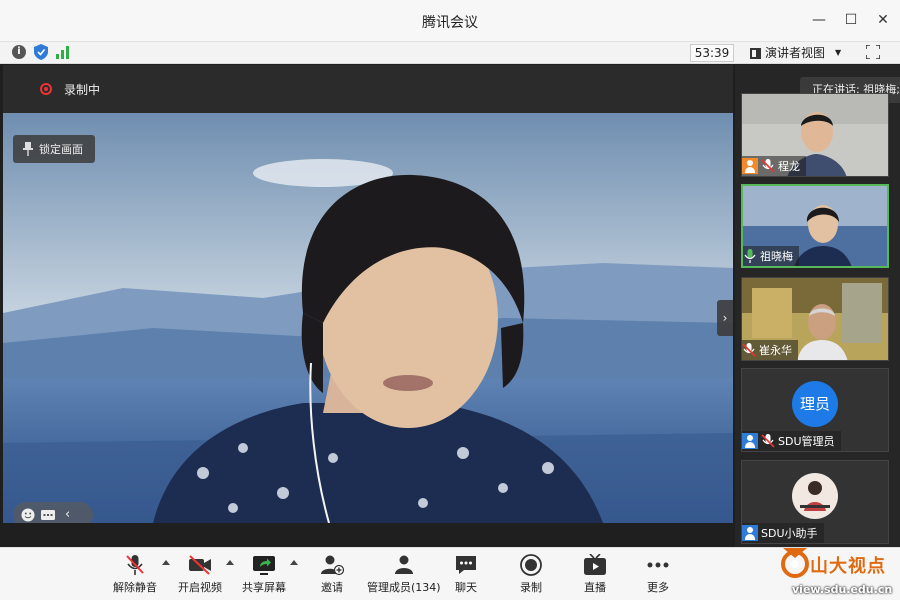 The height and width of the screenshot is (600, 900). What do you see at coordinates (842, 589) in the screenshot?
I see `watermark-url: view.sdu.edu.cn` at bounding box center [842, 589].